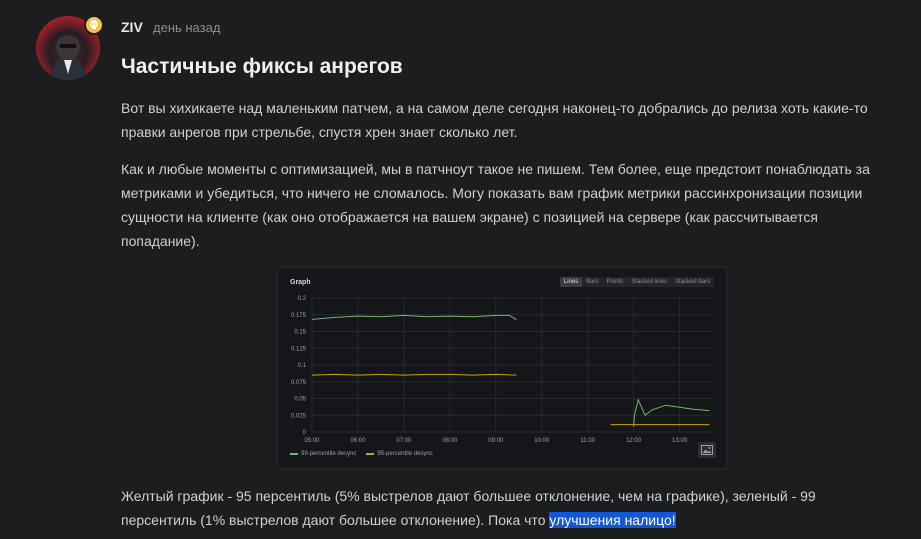  What do you see at coordinates (707, 450) in the screenshot?
I see `image-icon` at bounding box center [707, 450].